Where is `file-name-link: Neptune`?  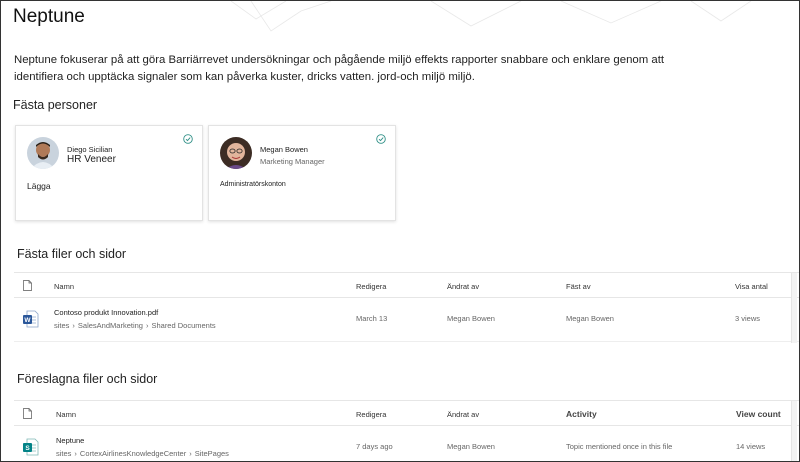 file-name-link: Neptune is located at coordinates (70, 440).